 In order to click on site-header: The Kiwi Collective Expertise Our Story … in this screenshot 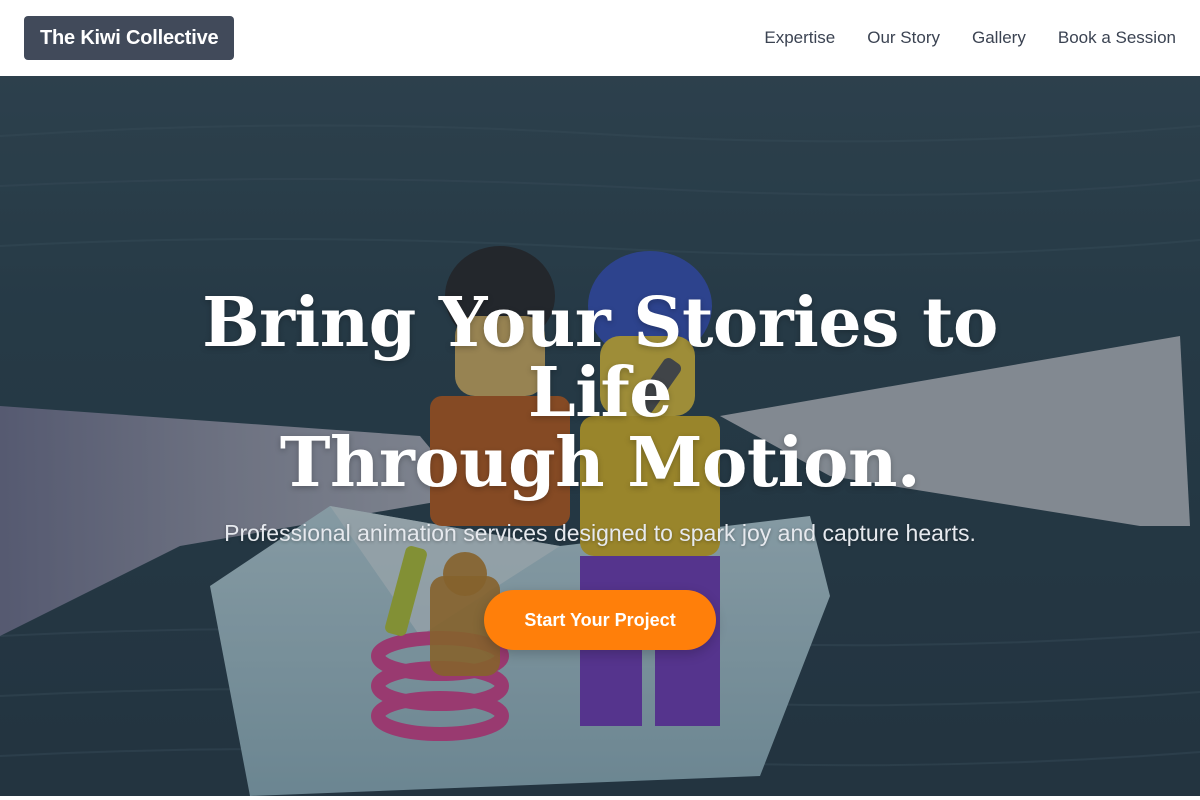, I will do `click(600, 38)`.